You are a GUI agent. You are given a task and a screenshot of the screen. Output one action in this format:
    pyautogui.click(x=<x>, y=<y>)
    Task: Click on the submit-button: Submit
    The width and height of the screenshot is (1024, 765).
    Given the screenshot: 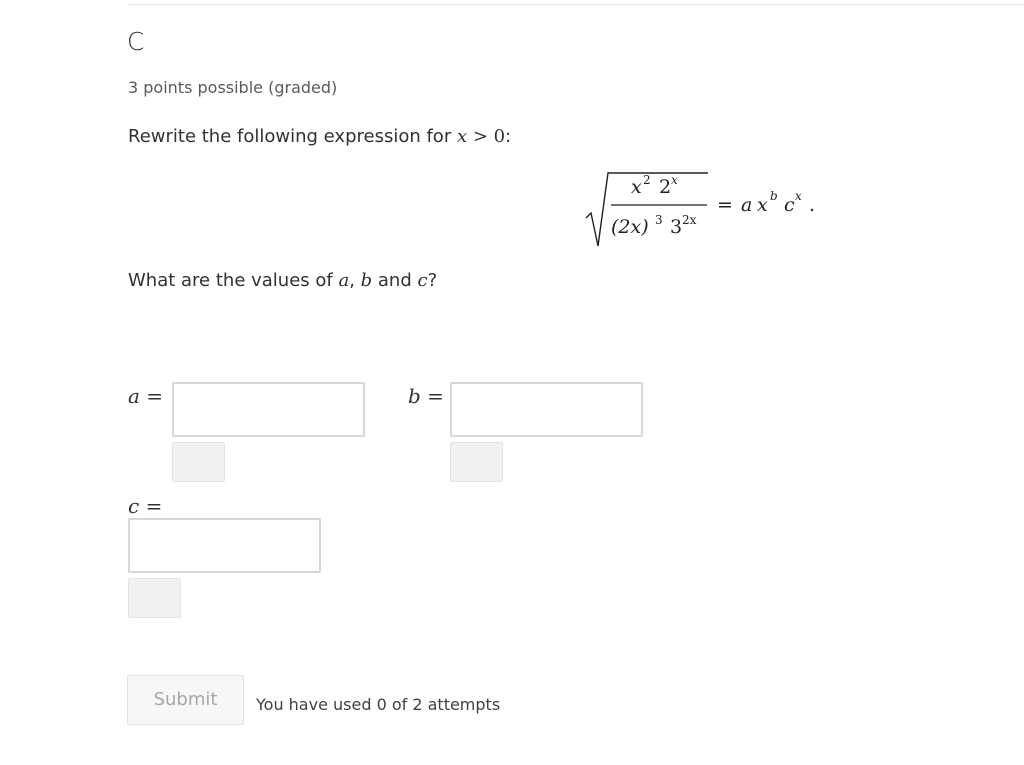 What is the action you would take?
    pyautogui.click(x=185, y=700)
    